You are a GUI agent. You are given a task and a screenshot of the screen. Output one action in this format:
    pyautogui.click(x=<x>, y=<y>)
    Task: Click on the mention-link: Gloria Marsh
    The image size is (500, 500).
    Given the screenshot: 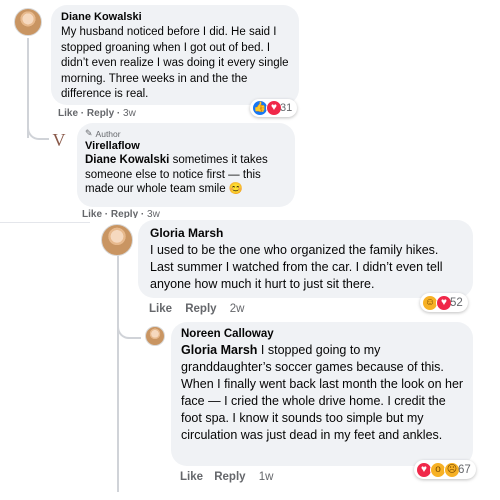 What is the action you would take?
    pyautogui.click(x=219, y=350)
    